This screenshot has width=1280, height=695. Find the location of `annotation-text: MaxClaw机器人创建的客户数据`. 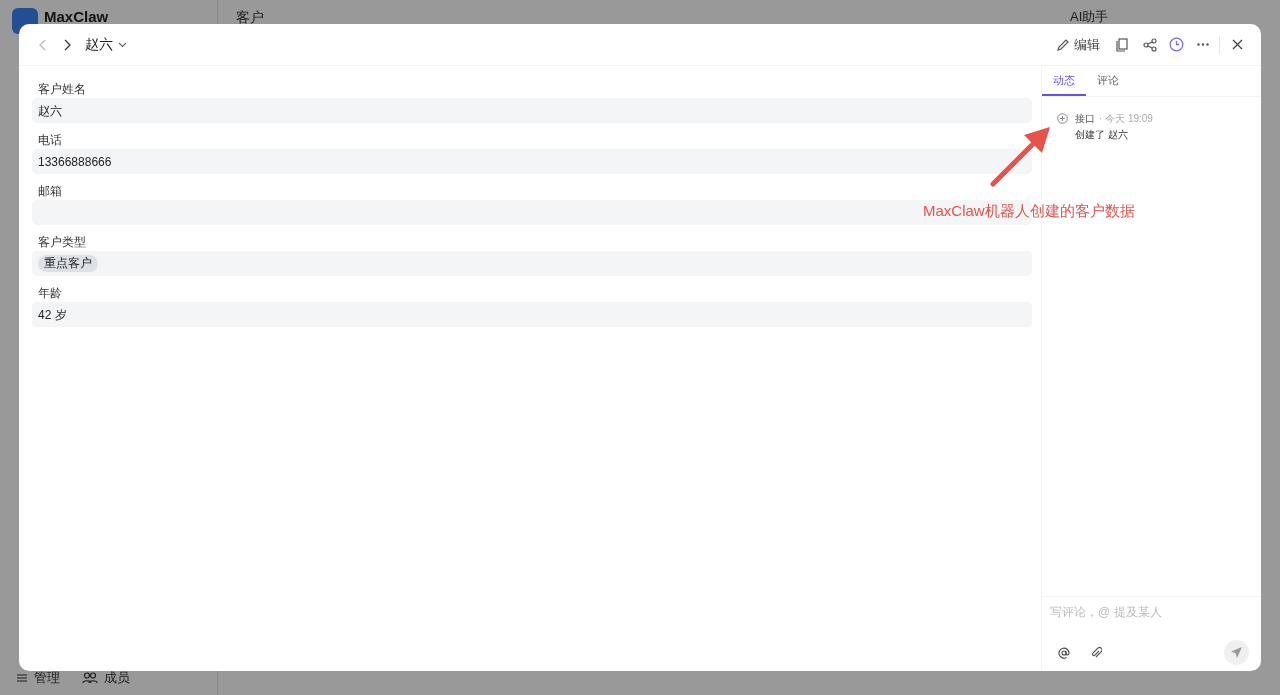

annotation-text: MaxClaw机器人创建的客户数据 is located at coordinates (1029, 211).